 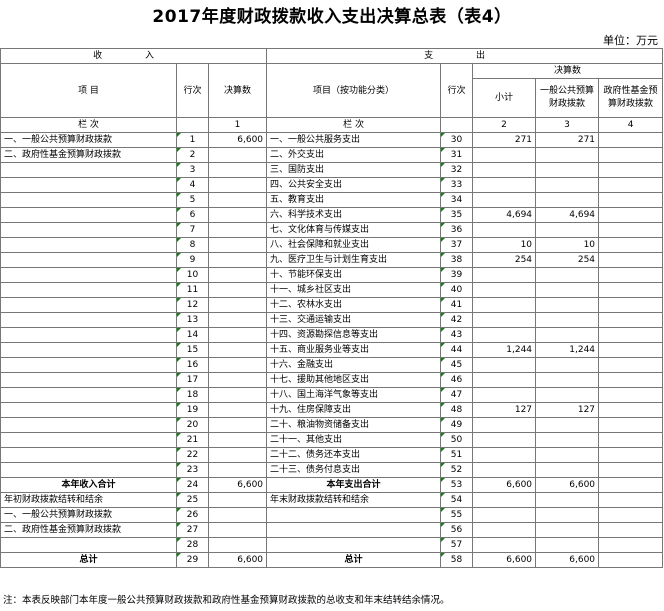 What do you see at coordinates (457, 425) in the screenshot?
I see `expense-line-cell: 49` at bounding box center [457, 425].